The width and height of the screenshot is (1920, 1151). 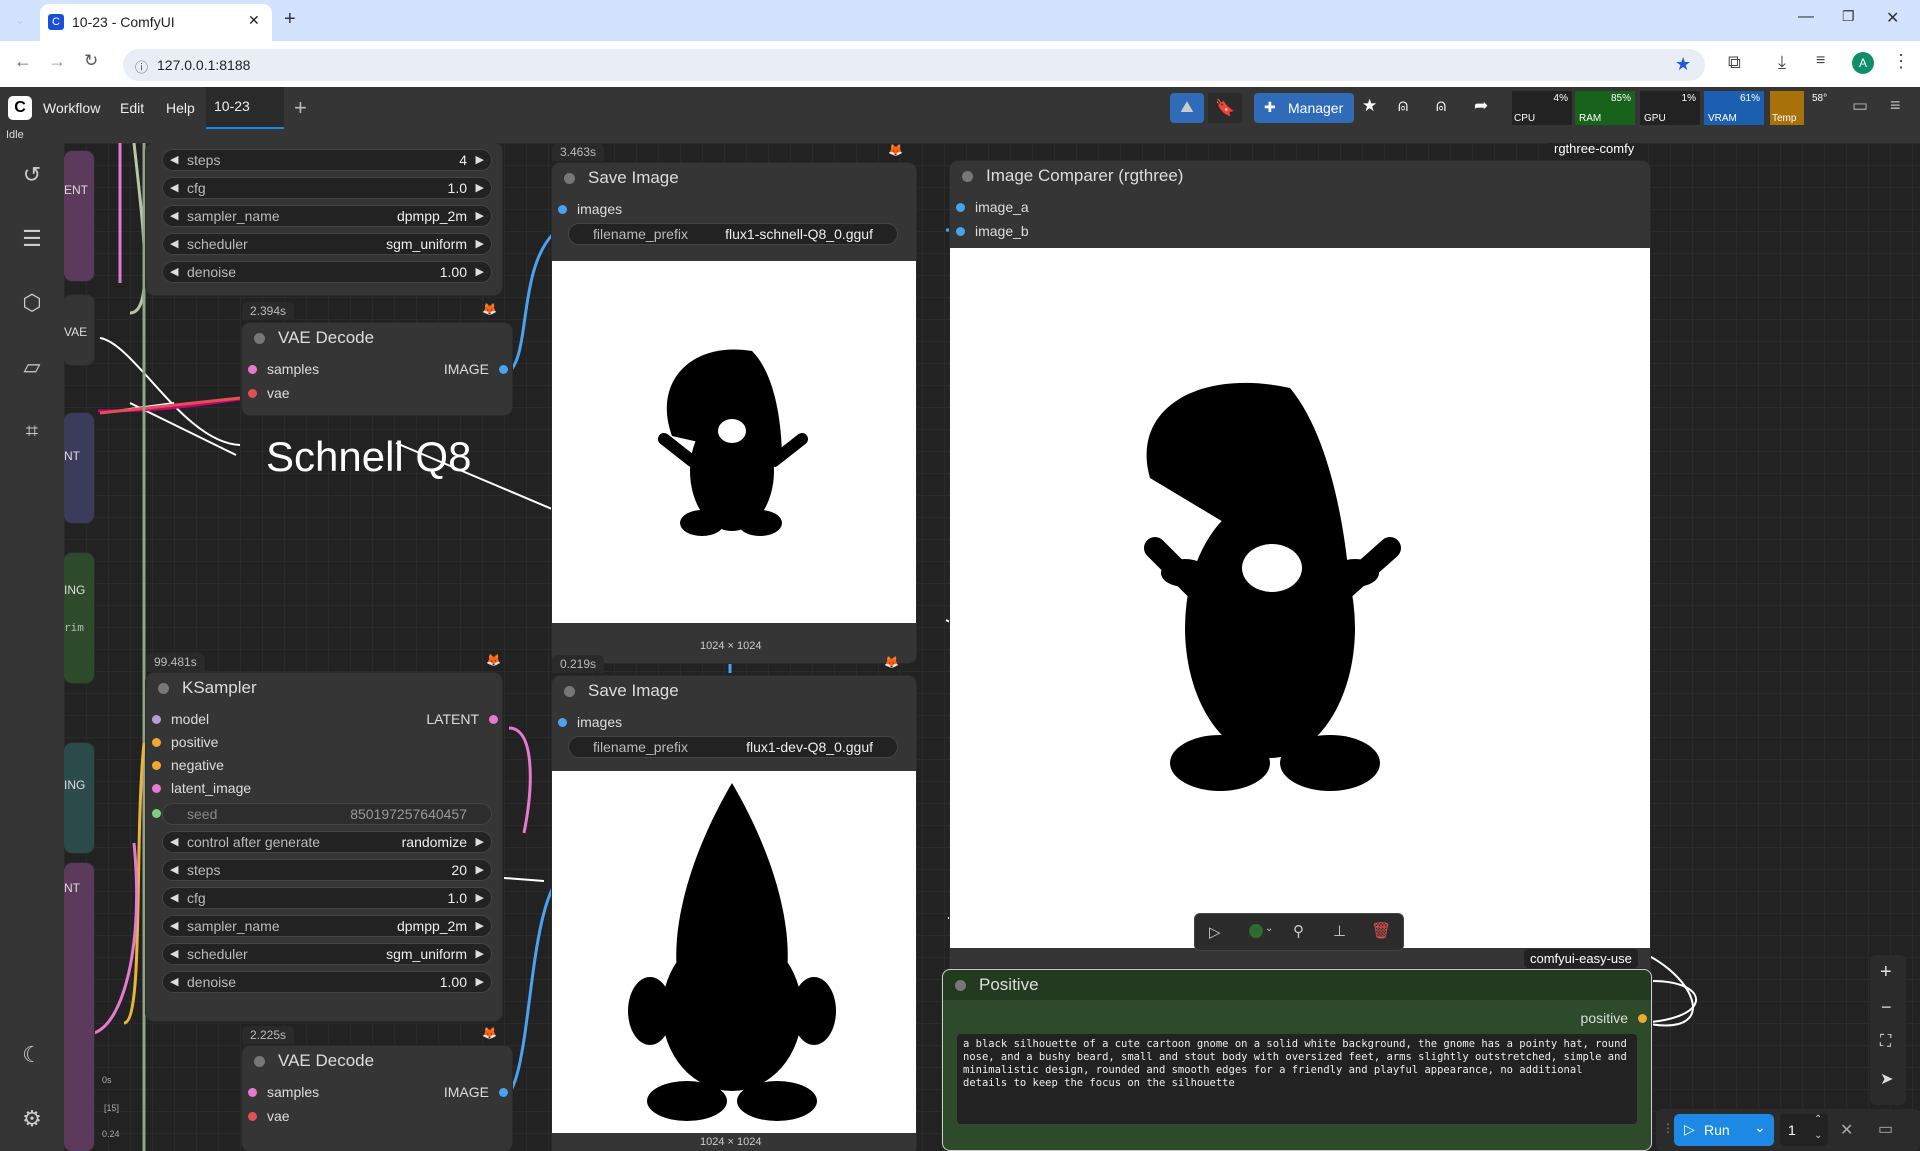 I want to click on sprite-icon: ⍝, so click(x=1403, y=106).